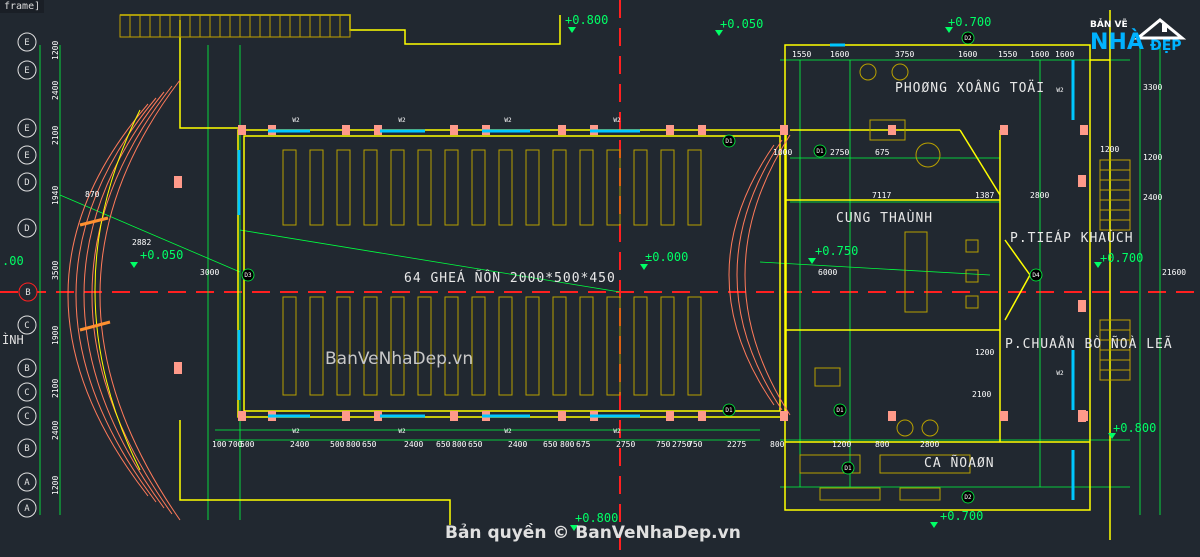 The height and width of the screenshot is (557, 1200). I want to click on logo-nha-text: NHÀ, so click(1117, 42).